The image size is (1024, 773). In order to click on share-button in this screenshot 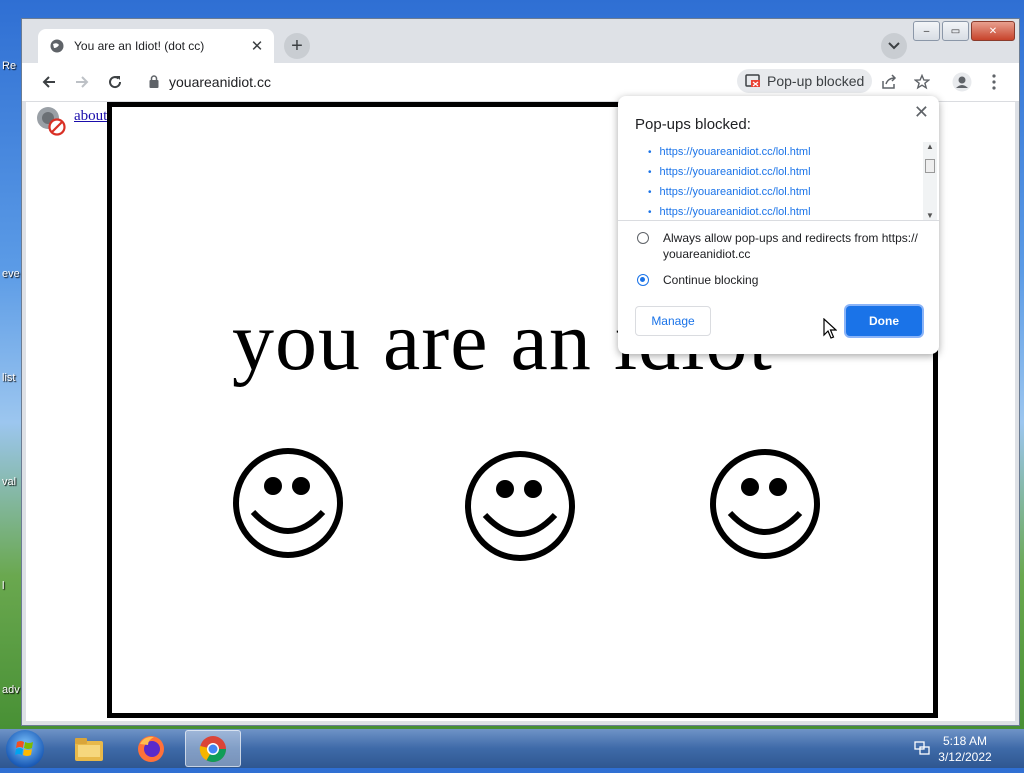, I will do `click(889, 82)`.